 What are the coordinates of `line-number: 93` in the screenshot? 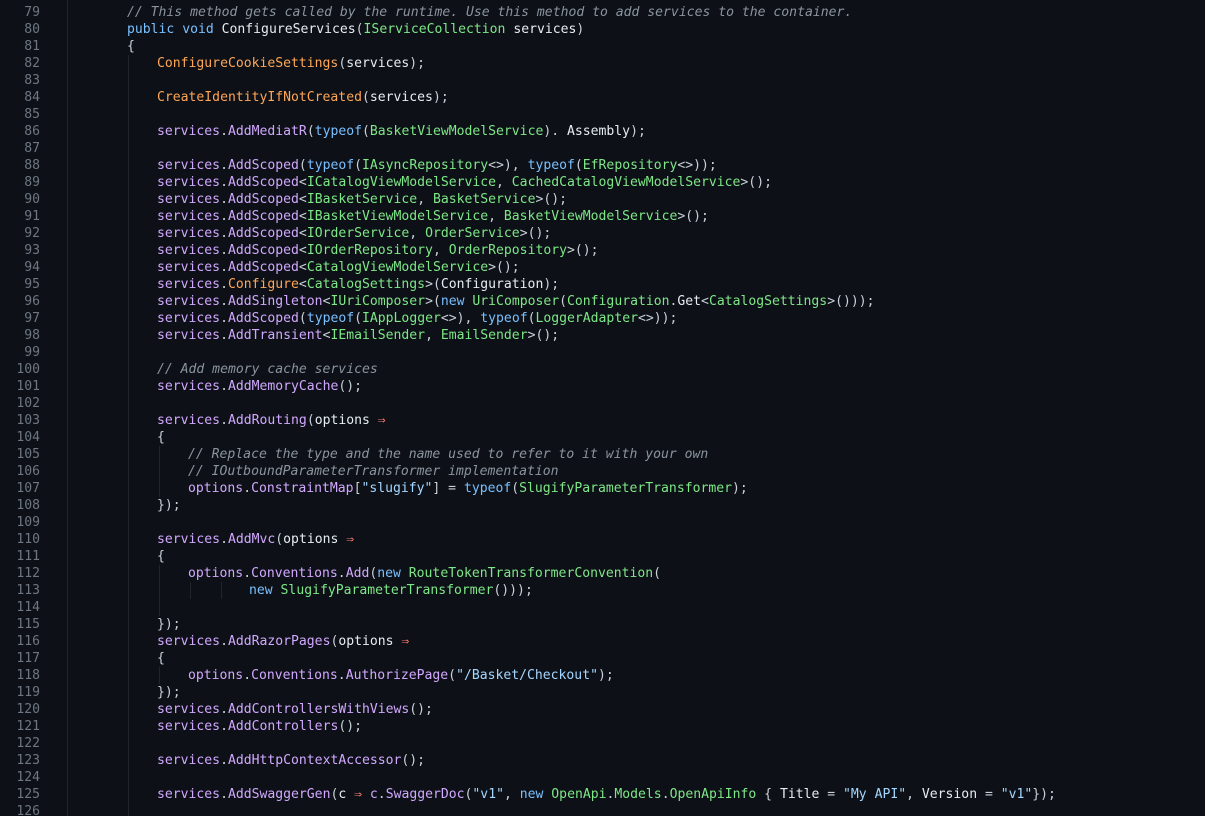 It's located at (32, 250).